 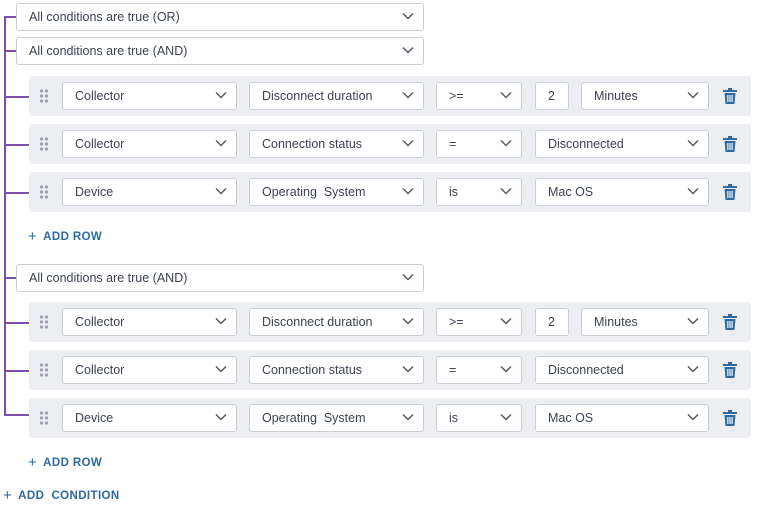 What do you see at coordinates (94, 192) in the screenshot?
I see `entity-value: Device` at bounding box center [94, 192].